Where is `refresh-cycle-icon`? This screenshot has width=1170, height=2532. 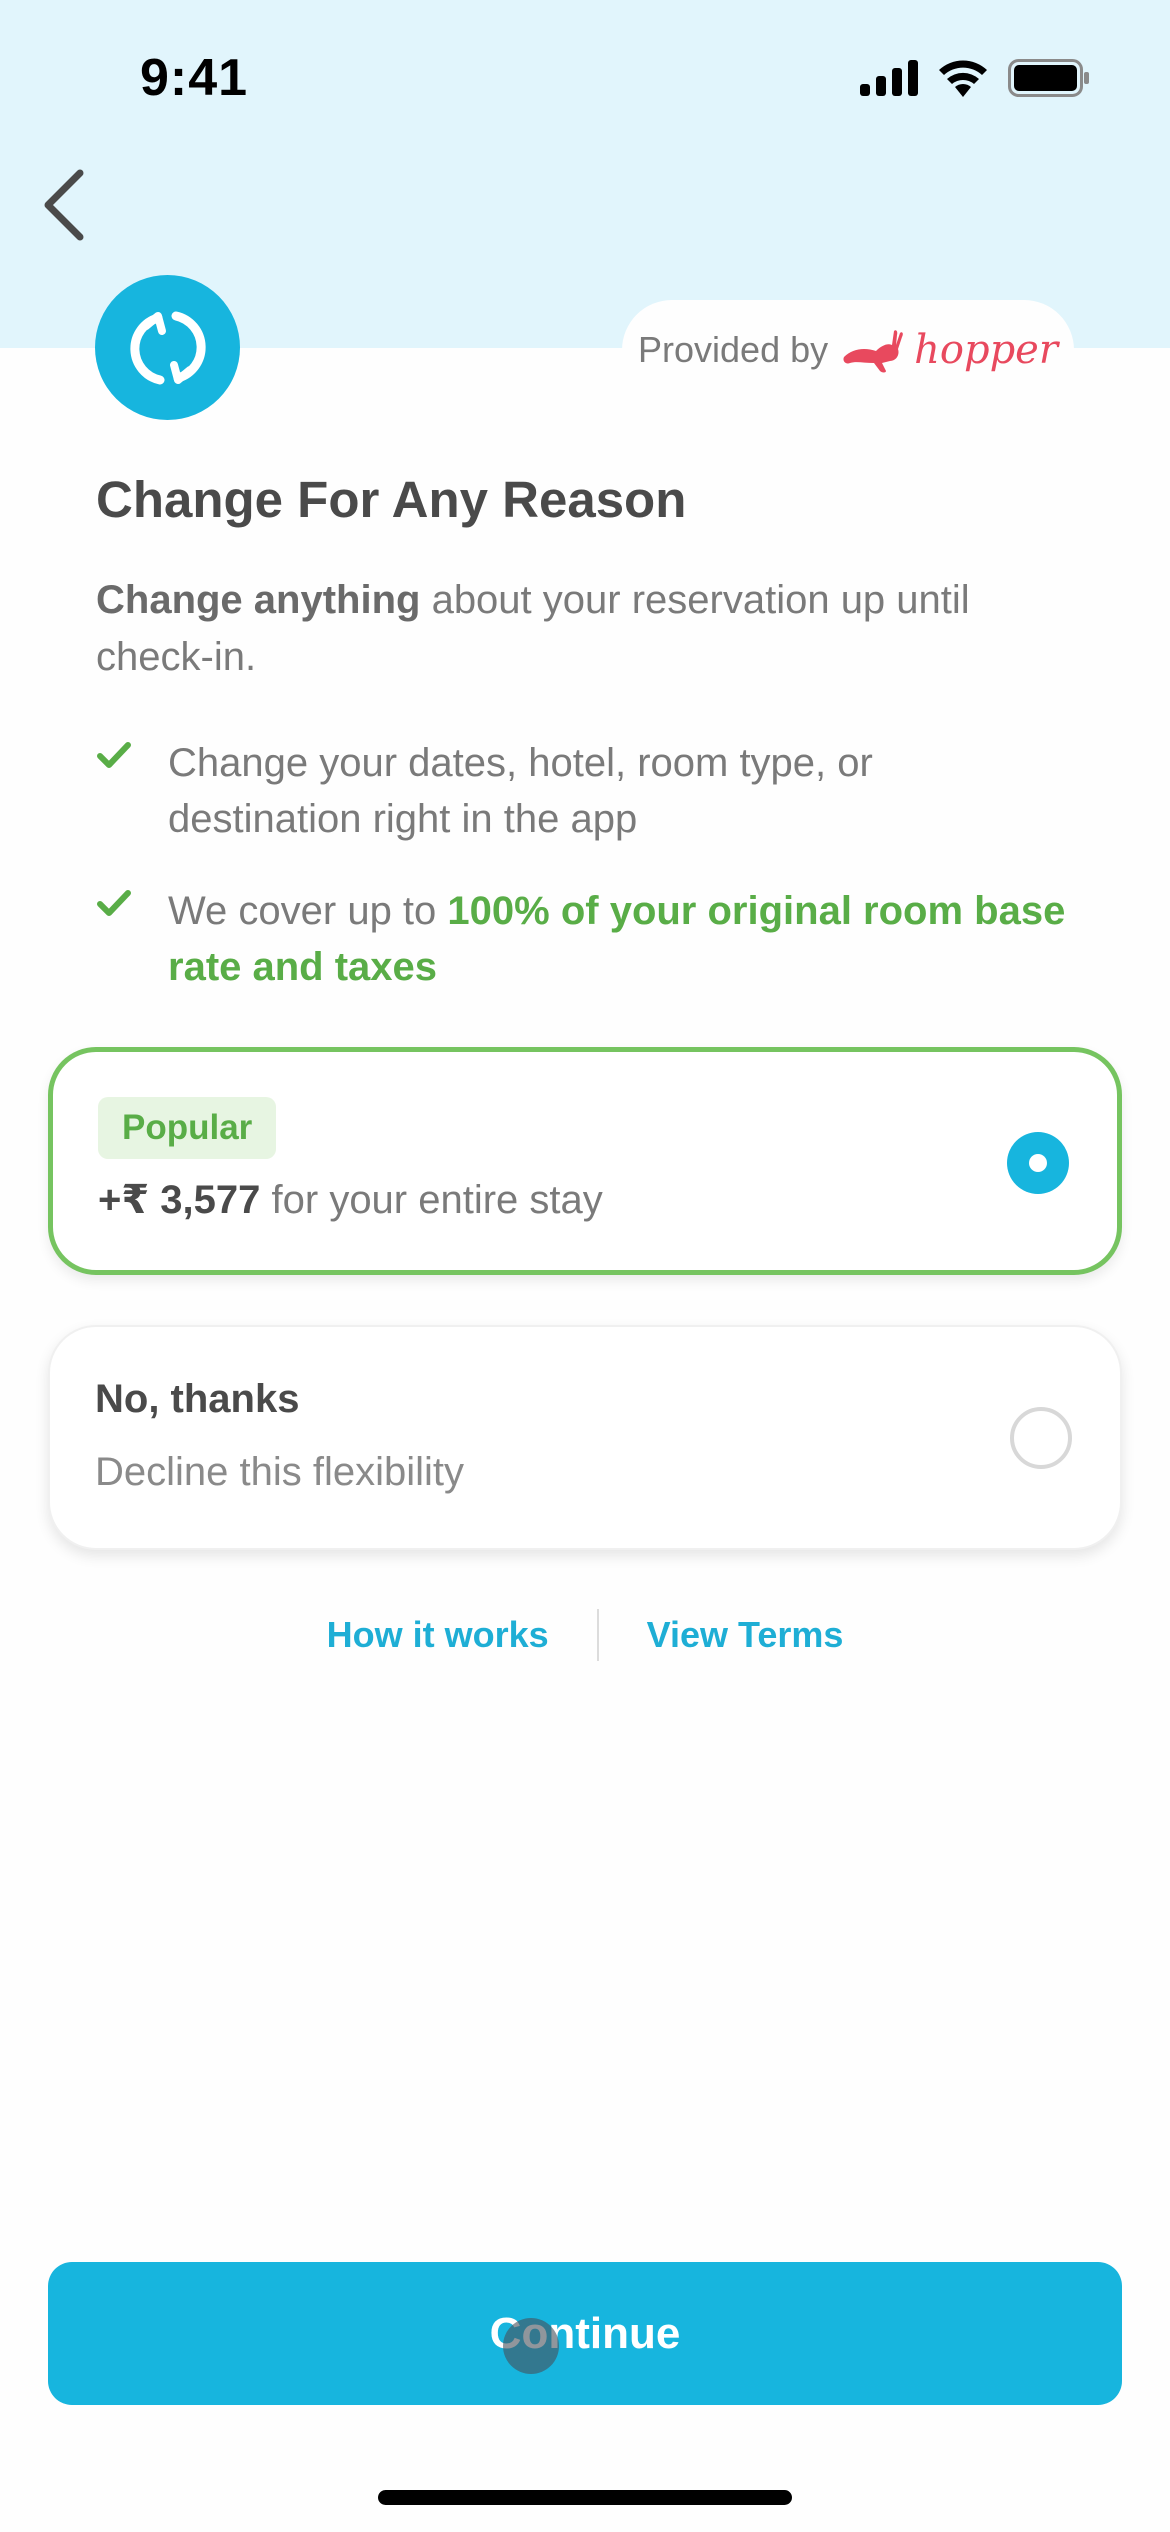
refresh-cycle-icon is located at coordinates (167, 347).